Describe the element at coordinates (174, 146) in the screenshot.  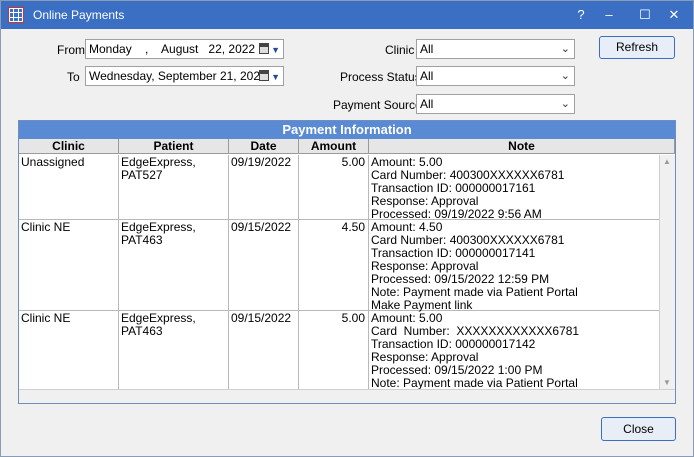
I see `column-header-patient: Patient` at that location.